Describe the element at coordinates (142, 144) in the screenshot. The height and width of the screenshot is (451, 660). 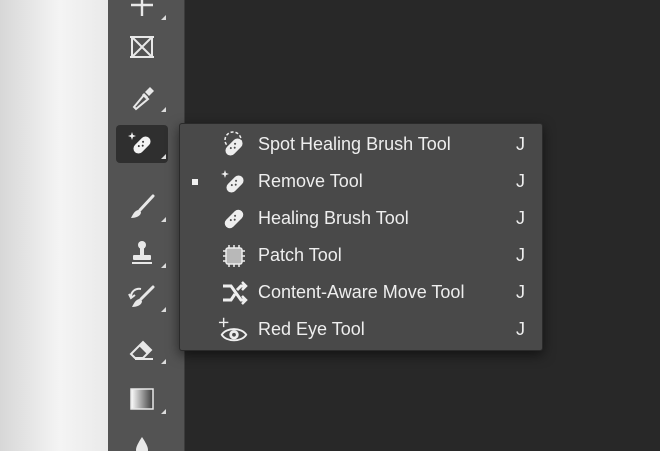
I see `healing-tools-icon` at that location.